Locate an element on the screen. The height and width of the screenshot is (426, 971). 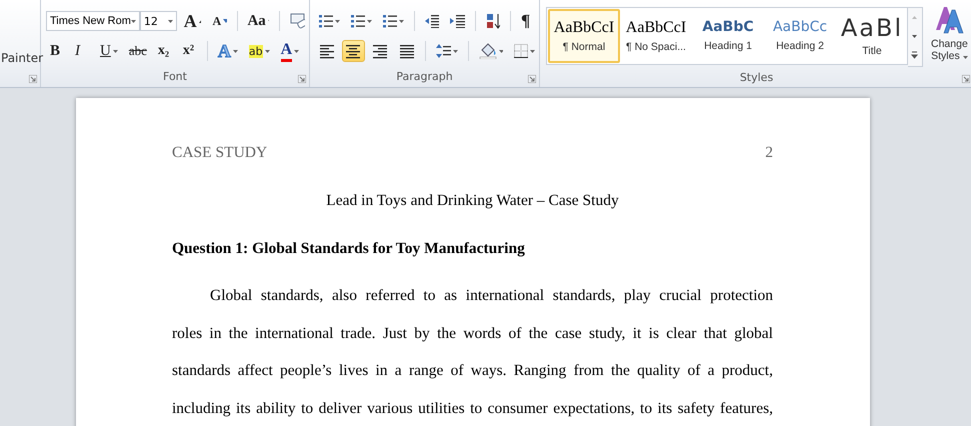
sort-icon is located at coordinates (493, 21).